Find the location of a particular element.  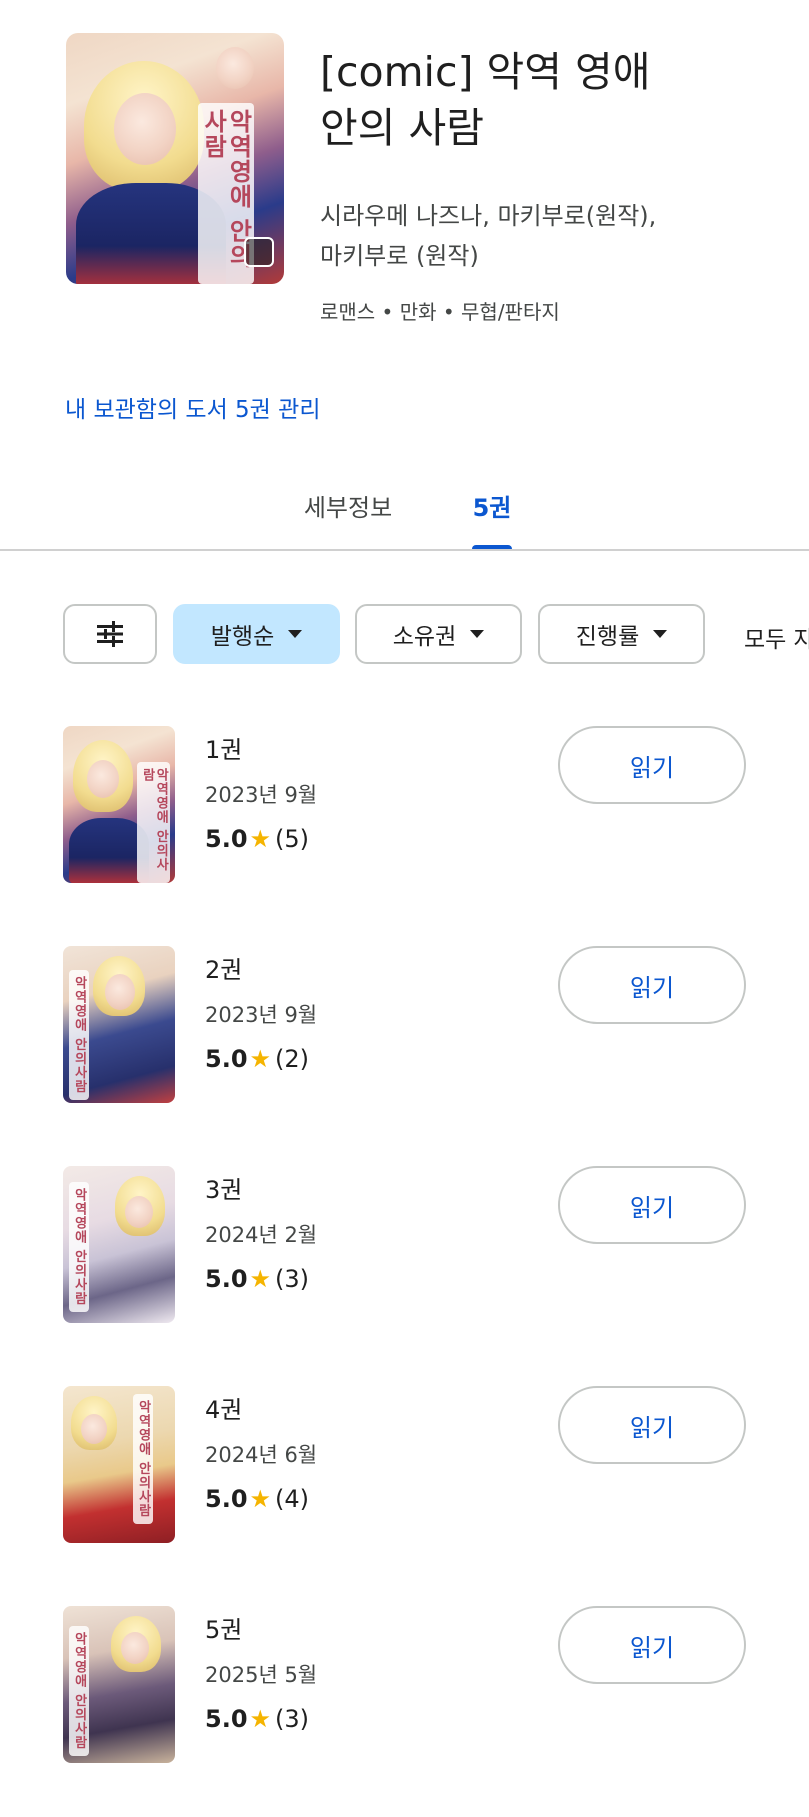

book-title-line-1: [comic] 악역 영애 is located at coordinates (485, 72).